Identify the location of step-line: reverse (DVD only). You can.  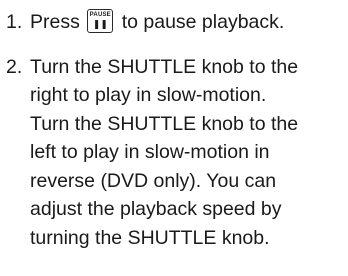
(153, 180).